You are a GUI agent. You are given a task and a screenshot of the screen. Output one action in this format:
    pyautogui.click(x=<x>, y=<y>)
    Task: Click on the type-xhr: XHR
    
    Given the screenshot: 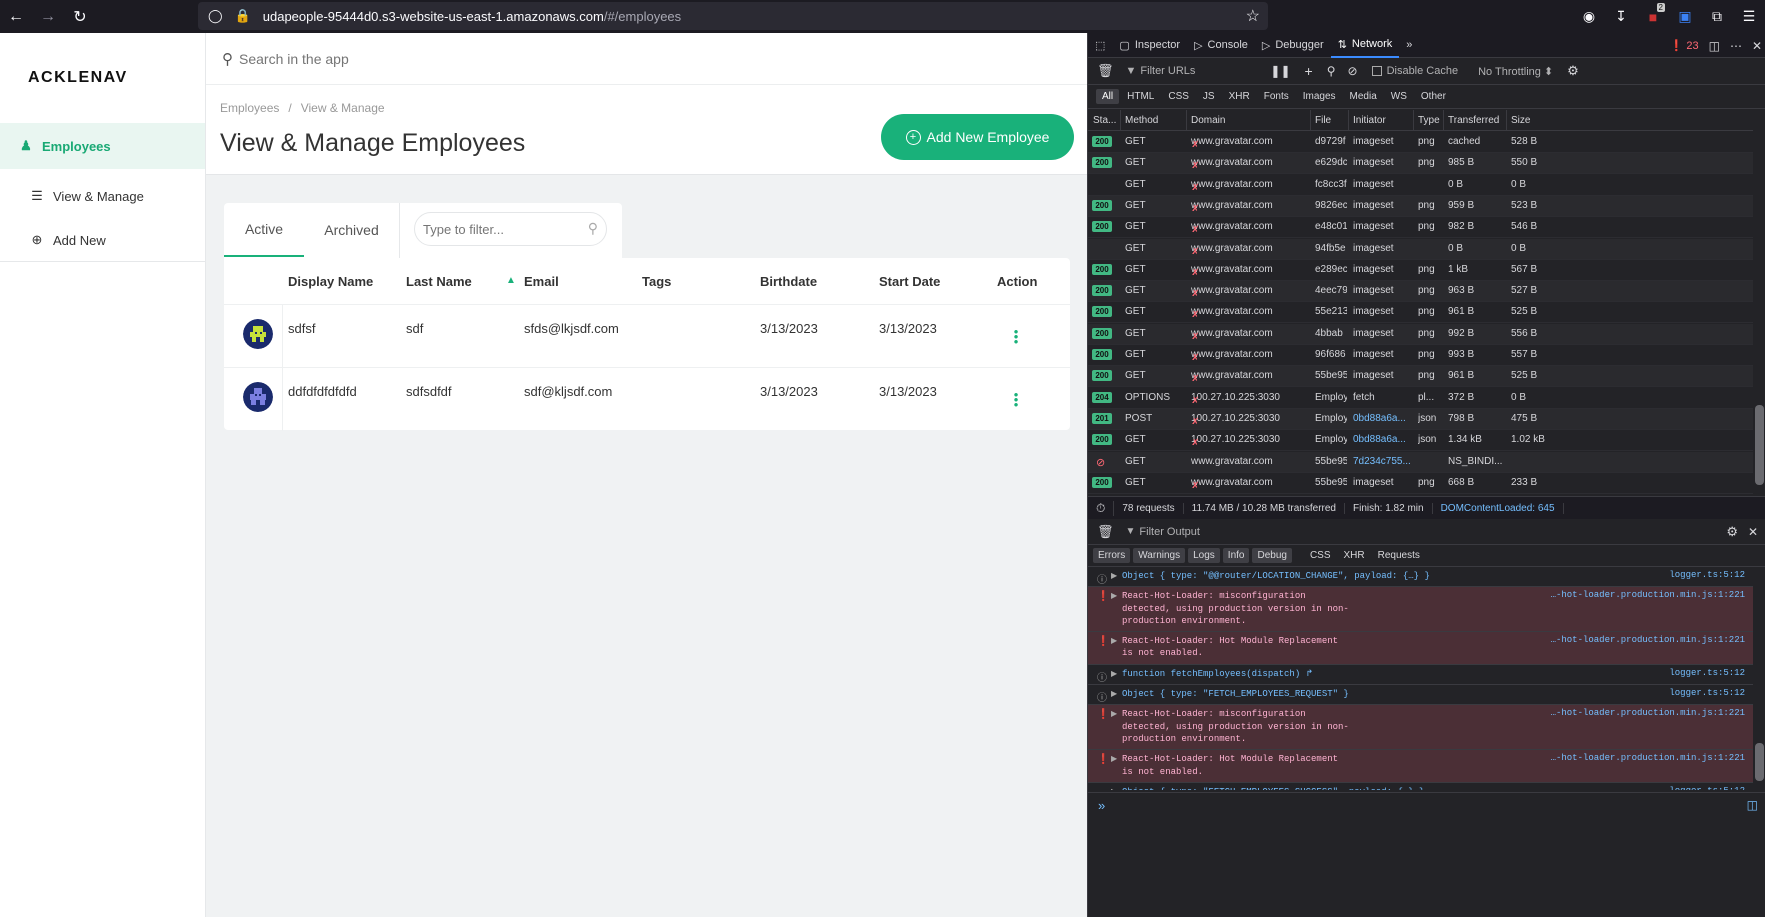 What is the action you would take?
    pyautogui.click(x=1239, y=96)
    